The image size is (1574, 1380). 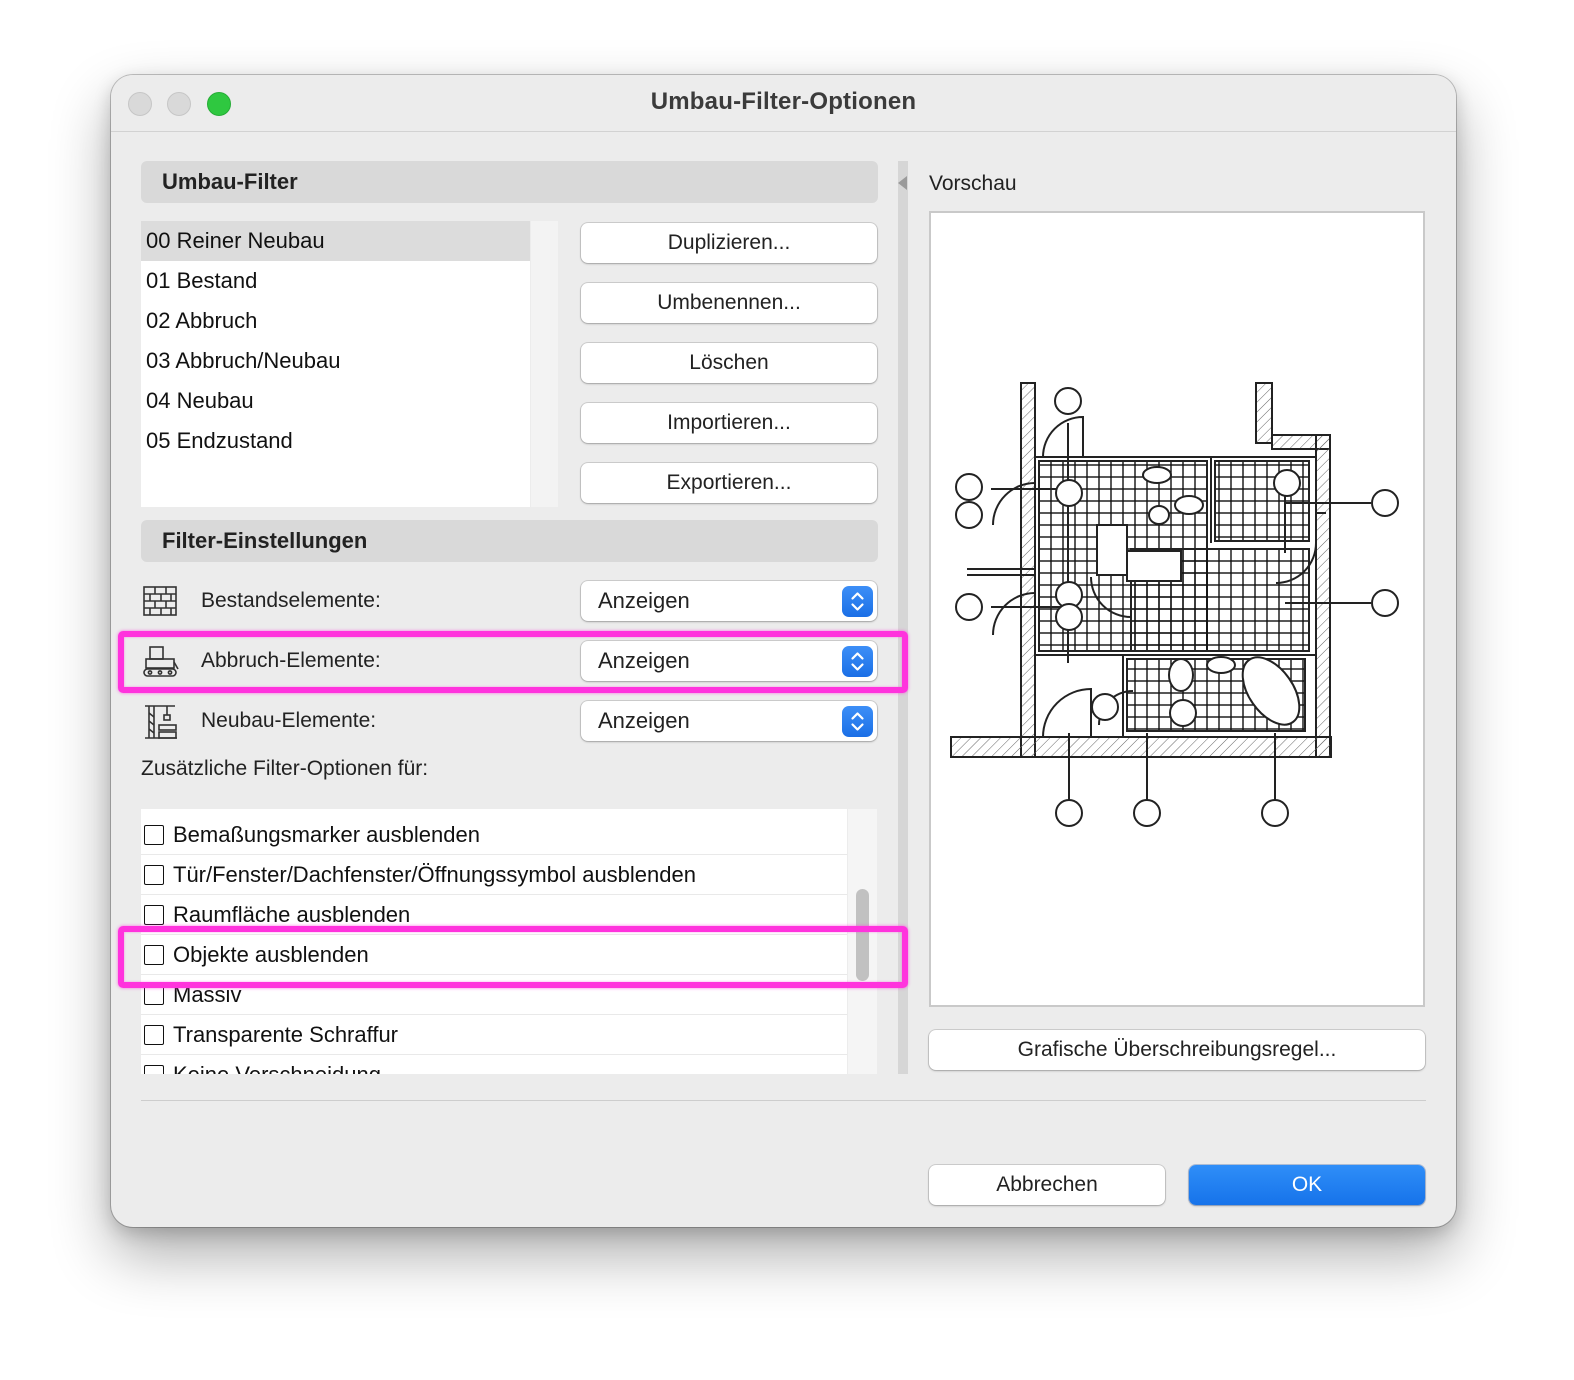 What do you see at coordinates (335, 361) in the screenshot?
I see `filter-item-03: 03 Abbruch/Neubau` at bounding box center [335, 361].